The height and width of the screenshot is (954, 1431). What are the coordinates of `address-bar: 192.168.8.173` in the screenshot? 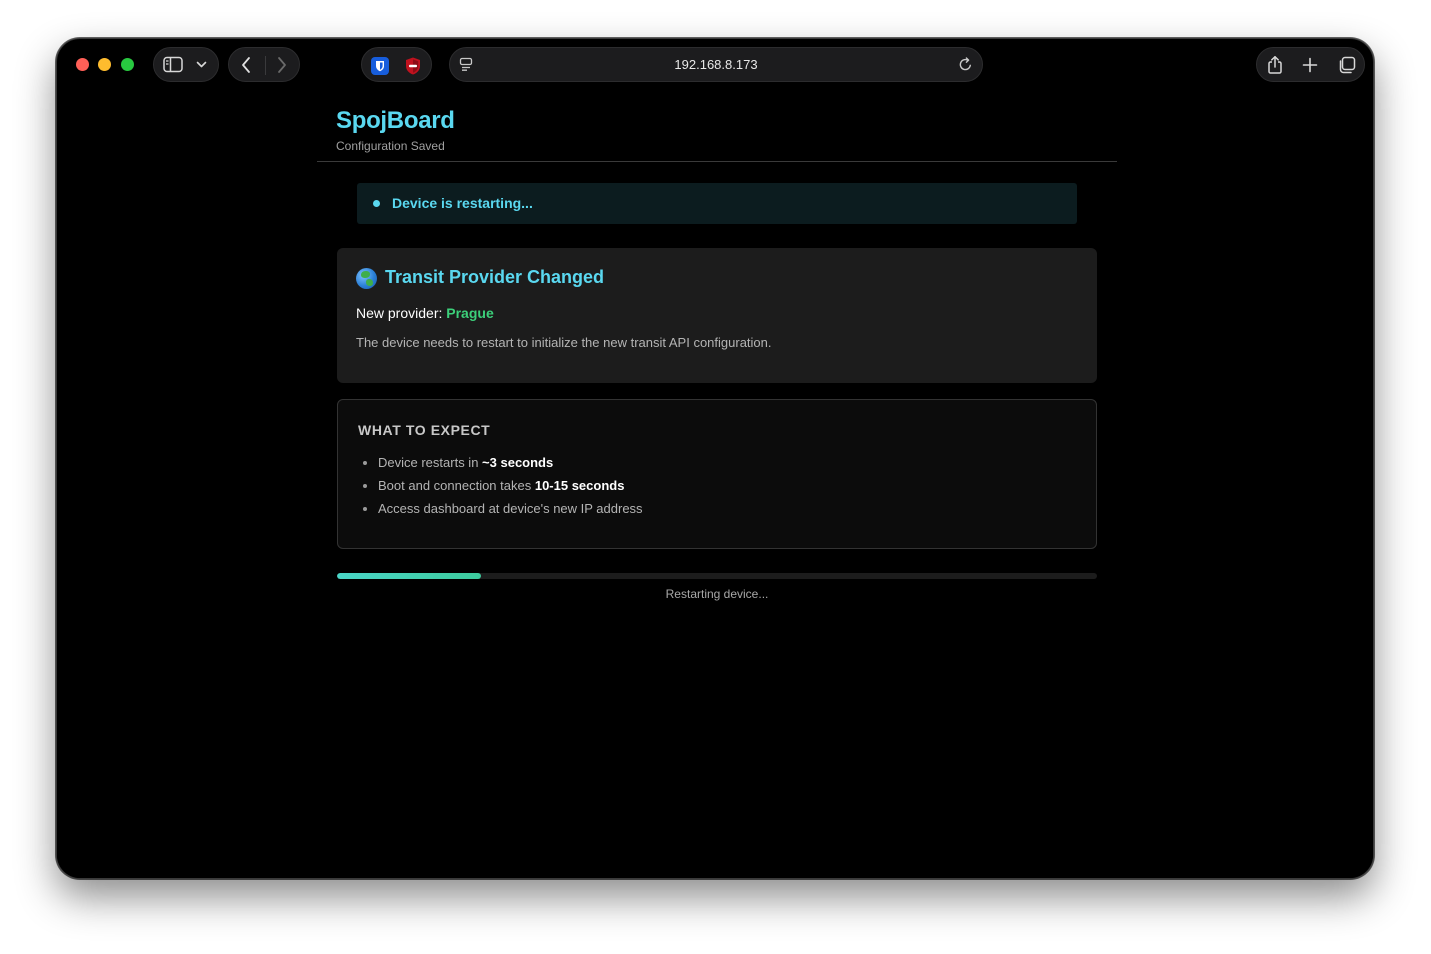 It's located at (716, 64).